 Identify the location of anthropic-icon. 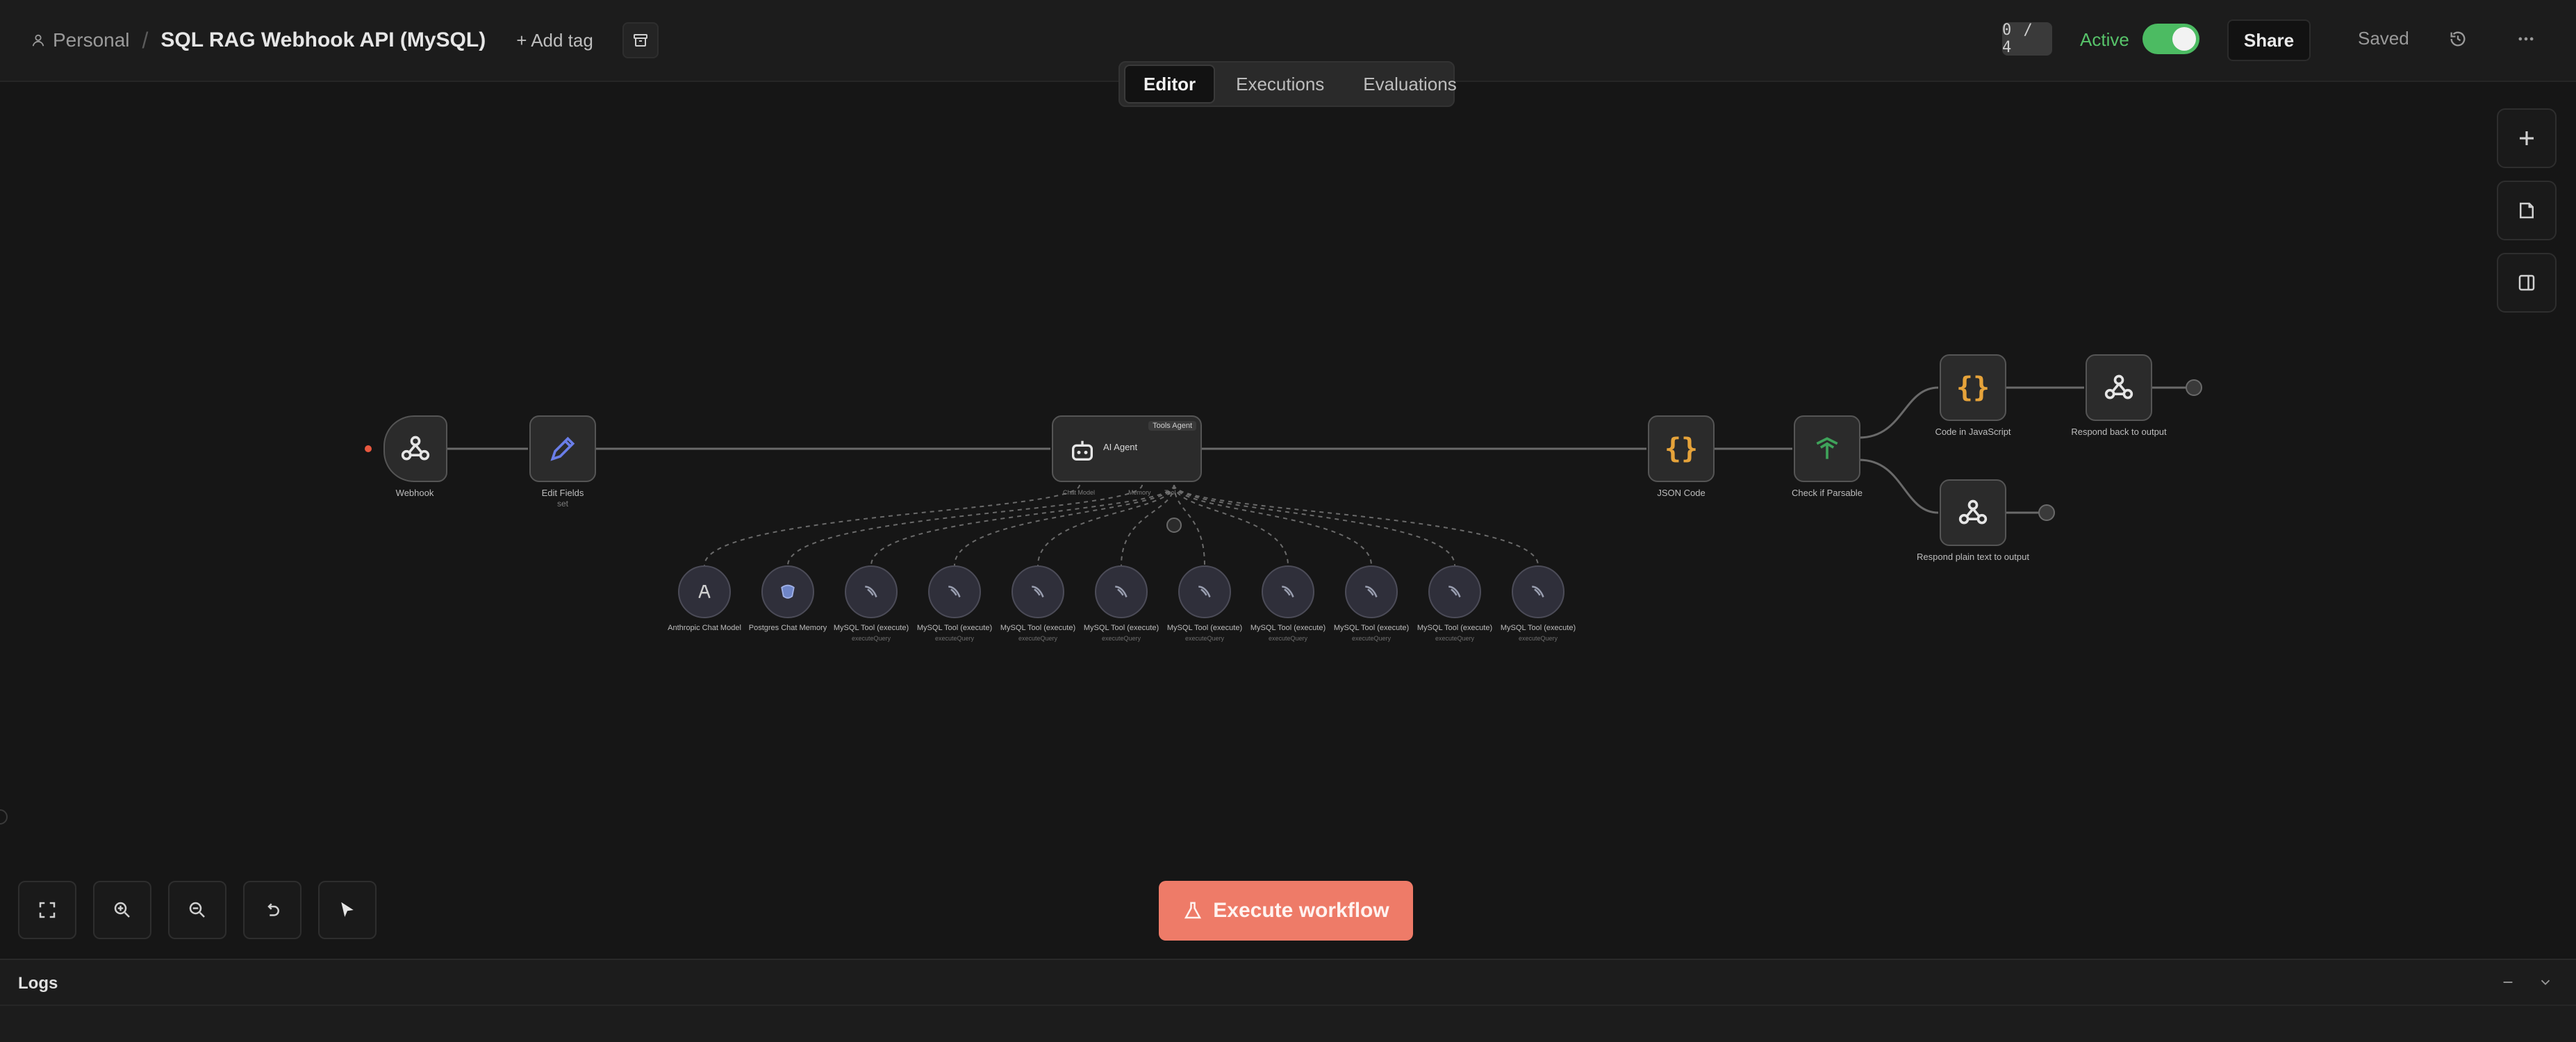
(705, 592).